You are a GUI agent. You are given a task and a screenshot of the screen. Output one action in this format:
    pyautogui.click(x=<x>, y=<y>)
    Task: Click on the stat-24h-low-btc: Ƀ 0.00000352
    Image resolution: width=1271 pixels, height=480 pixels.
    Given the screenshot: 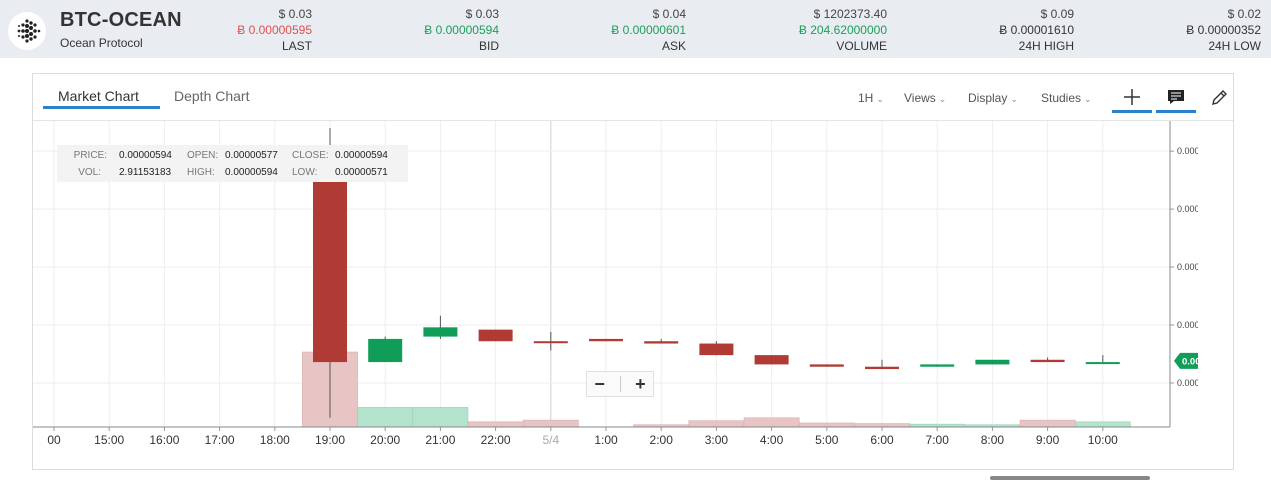 What is the action you would take?
    pyautogui.click(x=1223, y=30)
    